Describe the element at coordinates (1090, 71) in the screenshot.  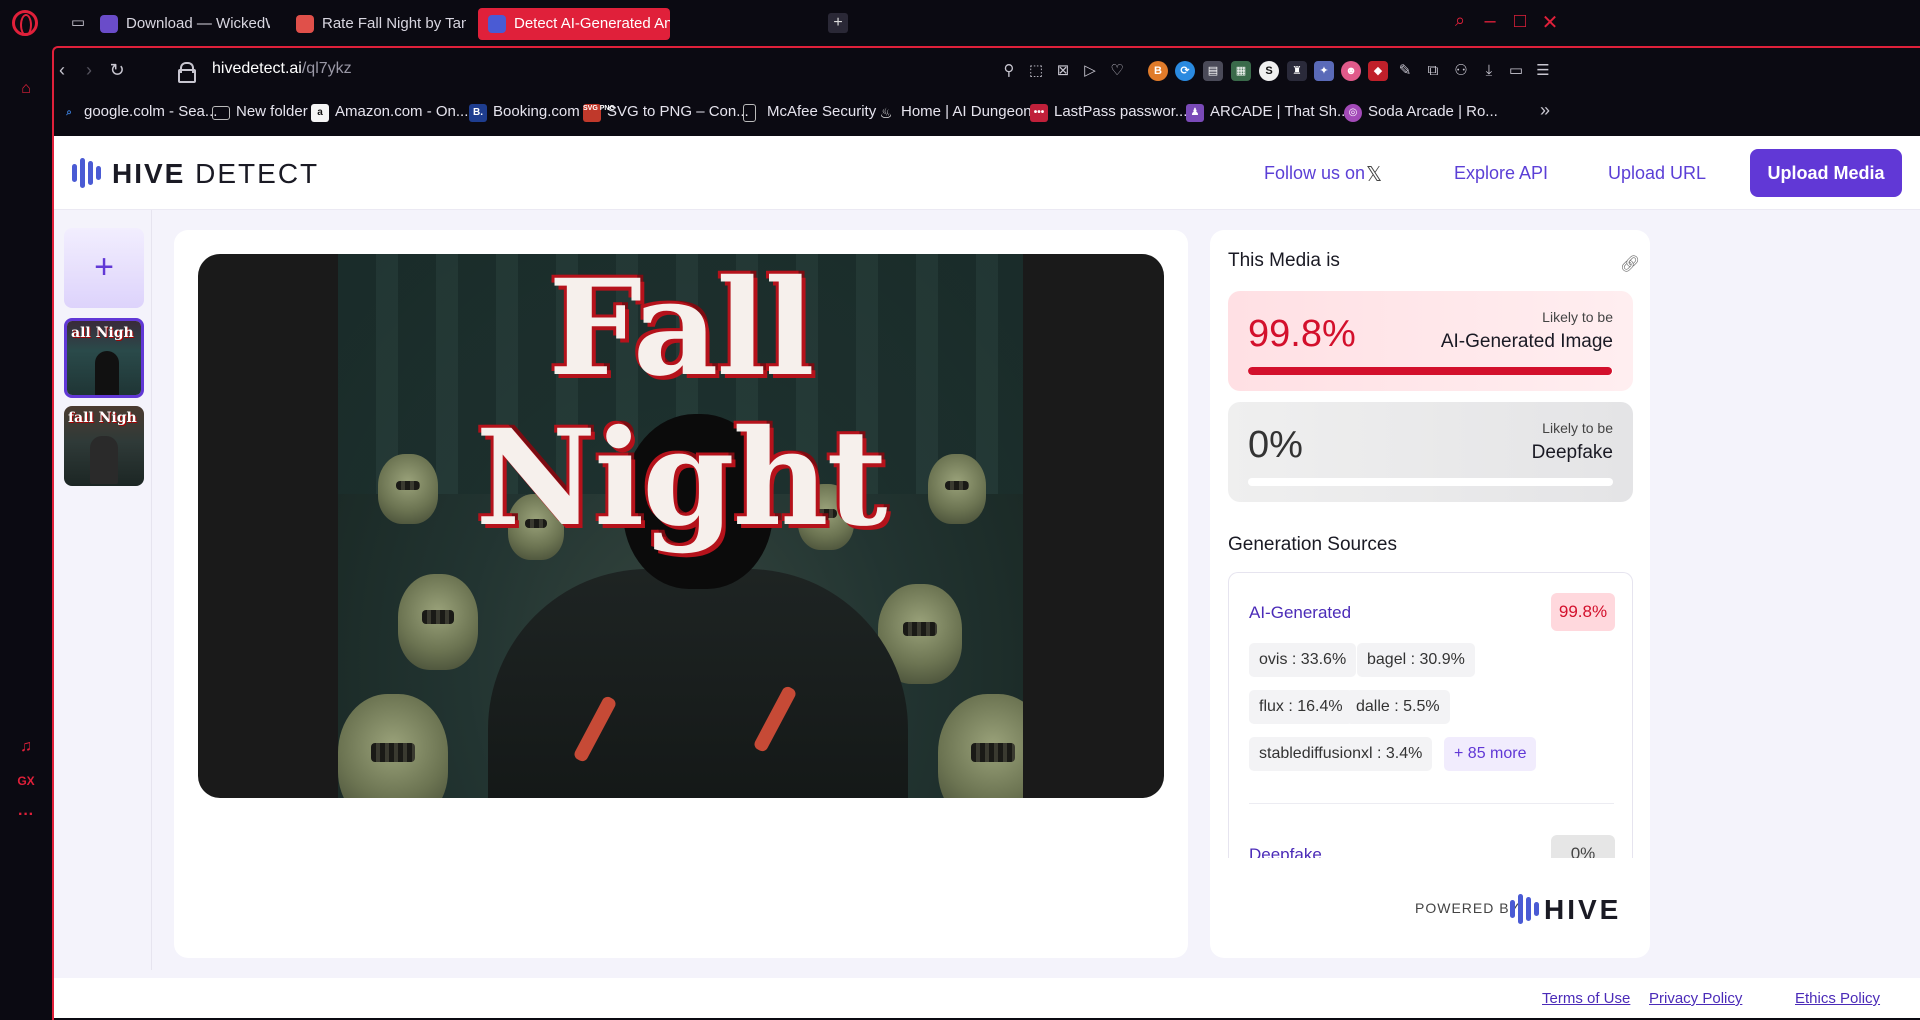
I see `player-icon: ▷` at that location.